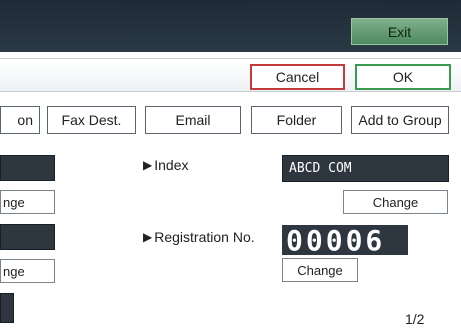  I want to click on left-change-button-1: nge, so click(27, 202).